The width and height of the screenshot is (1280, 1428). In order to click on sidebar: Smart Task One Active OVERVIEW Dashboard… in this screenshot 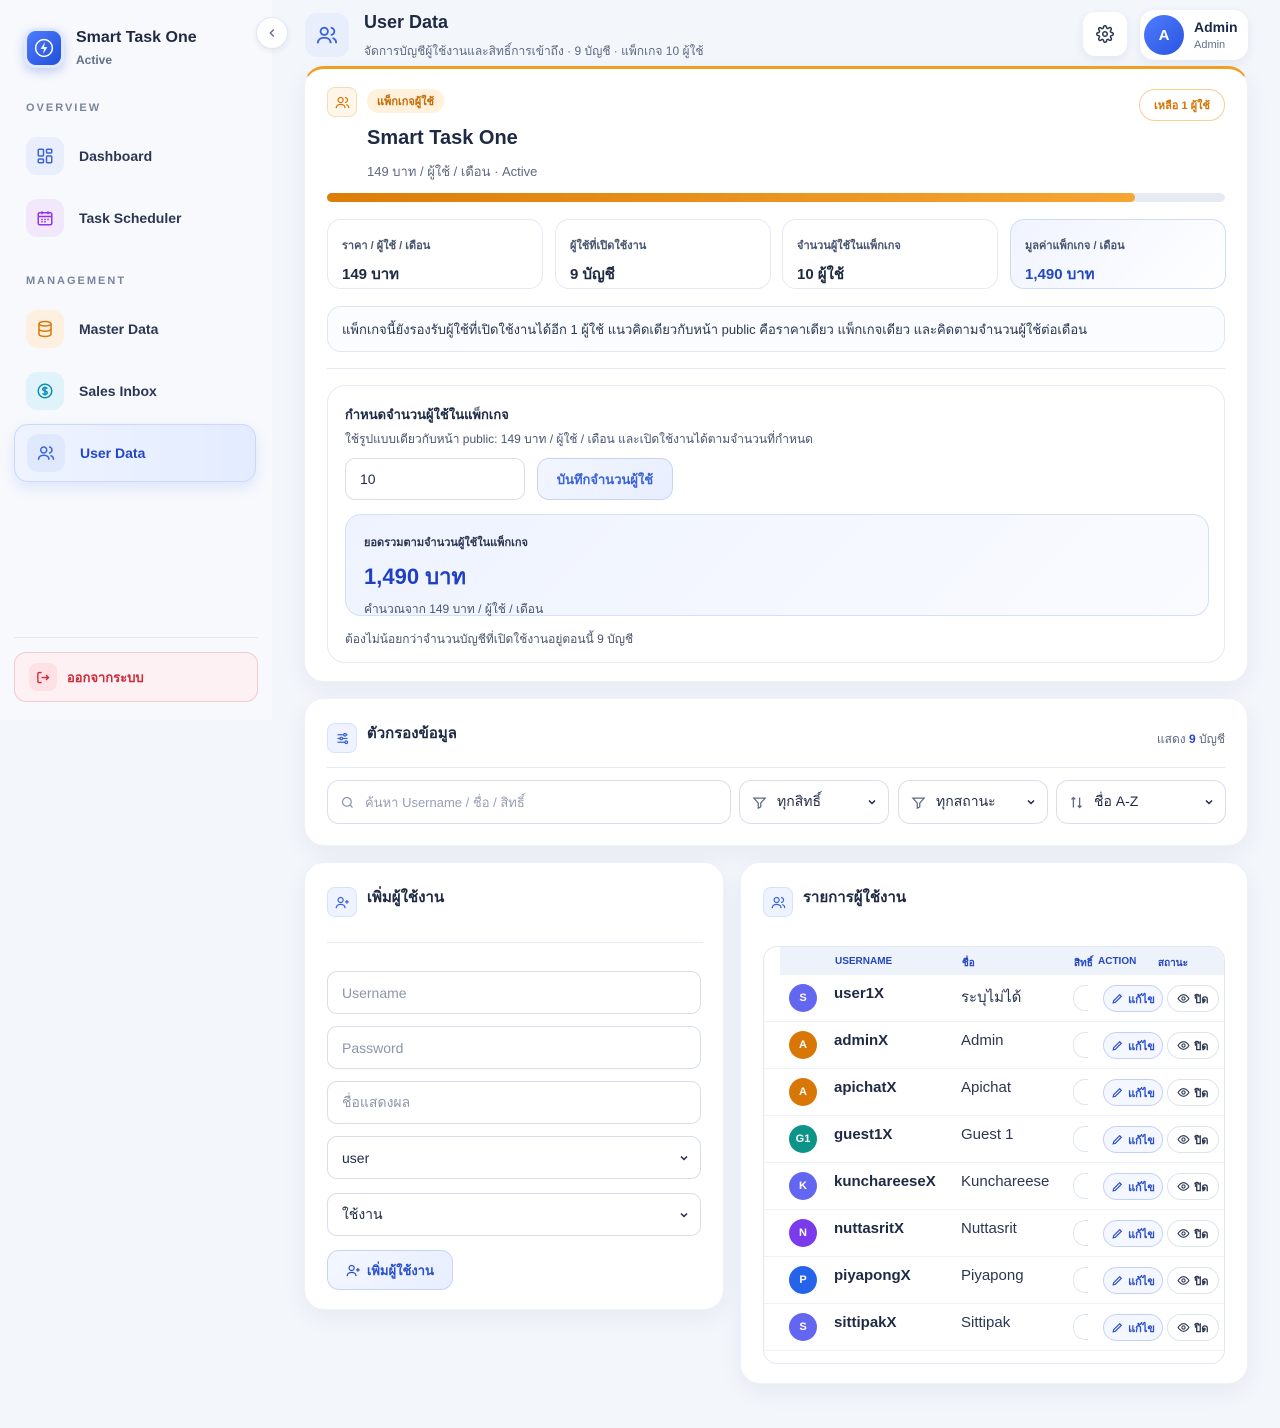, I will do `click(136, 360)`.